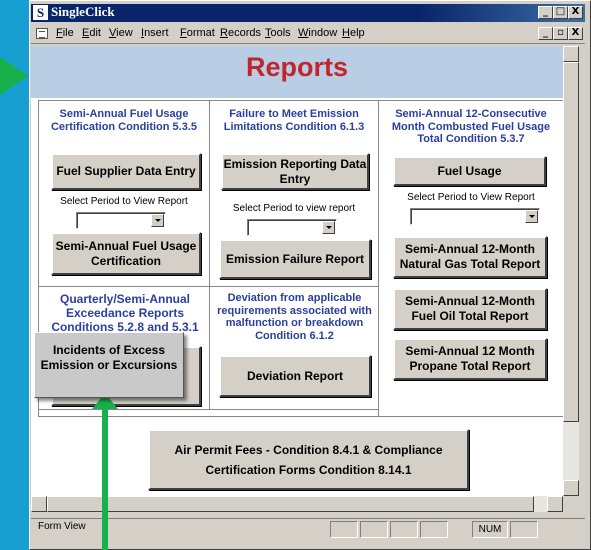 This screenshot has height=550, width=591. Describe the element at coordinates (14, 76) in the screenshot. I see `pointer-arrow-icon` at that location.